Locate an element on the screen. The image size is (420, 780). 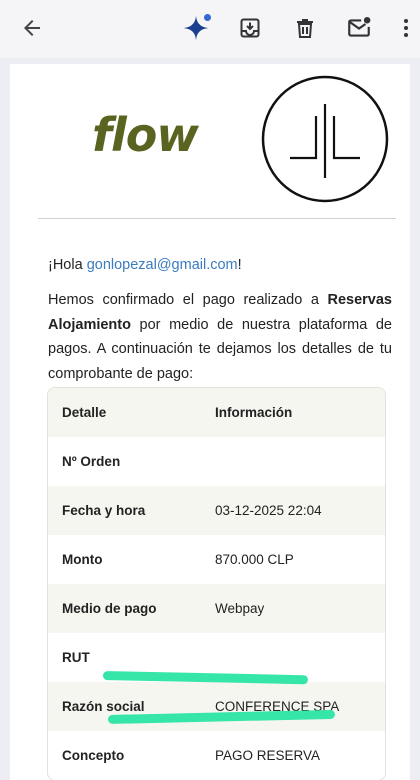
row-label: Monto is located at coordinates (82, 559).